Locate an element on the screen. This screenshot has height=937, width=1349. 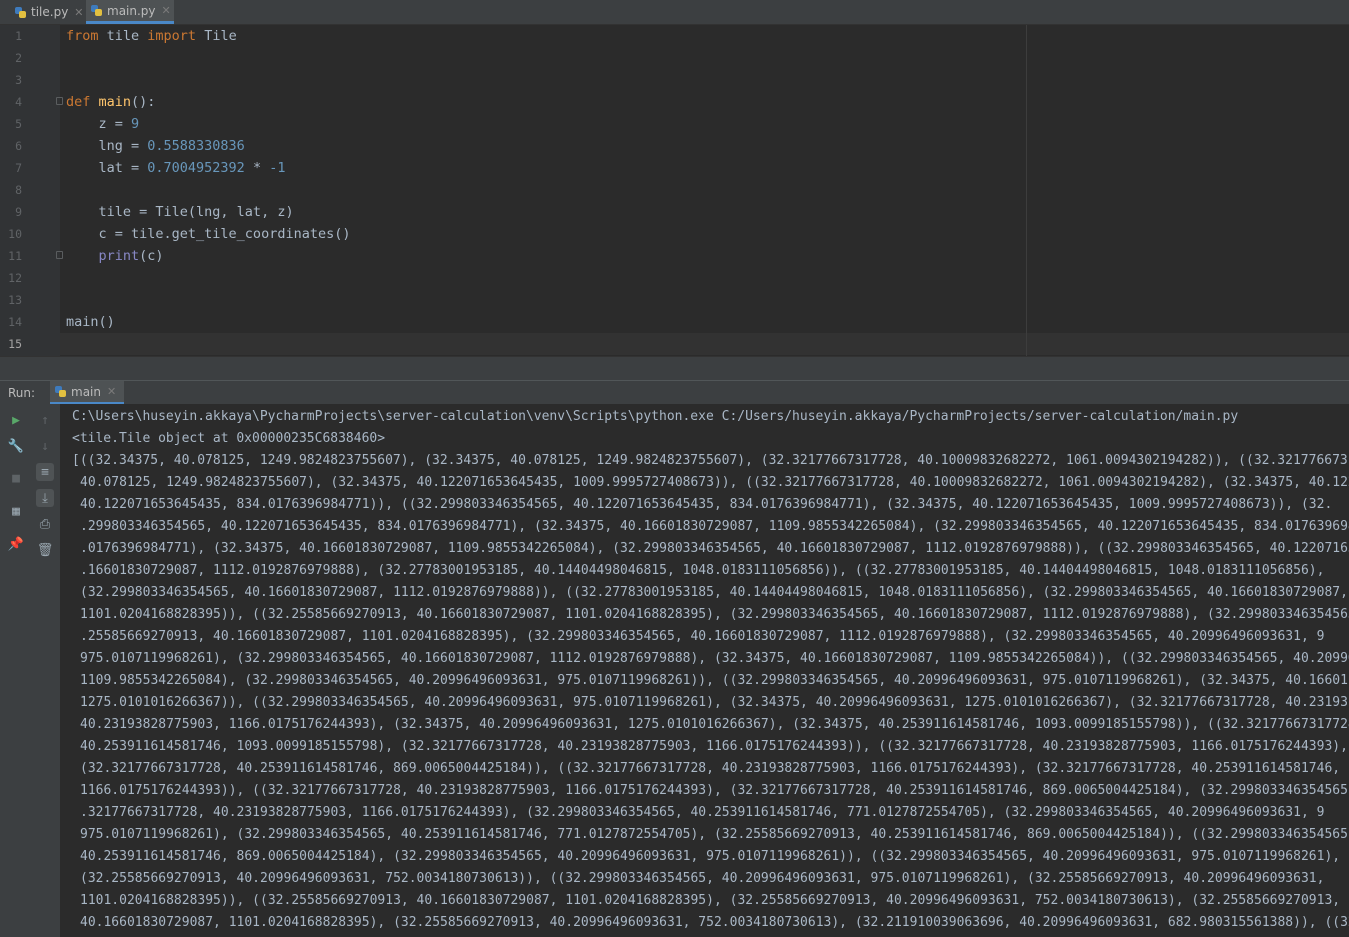
pin-icon: 📌 is located at coordinates (16, 544).